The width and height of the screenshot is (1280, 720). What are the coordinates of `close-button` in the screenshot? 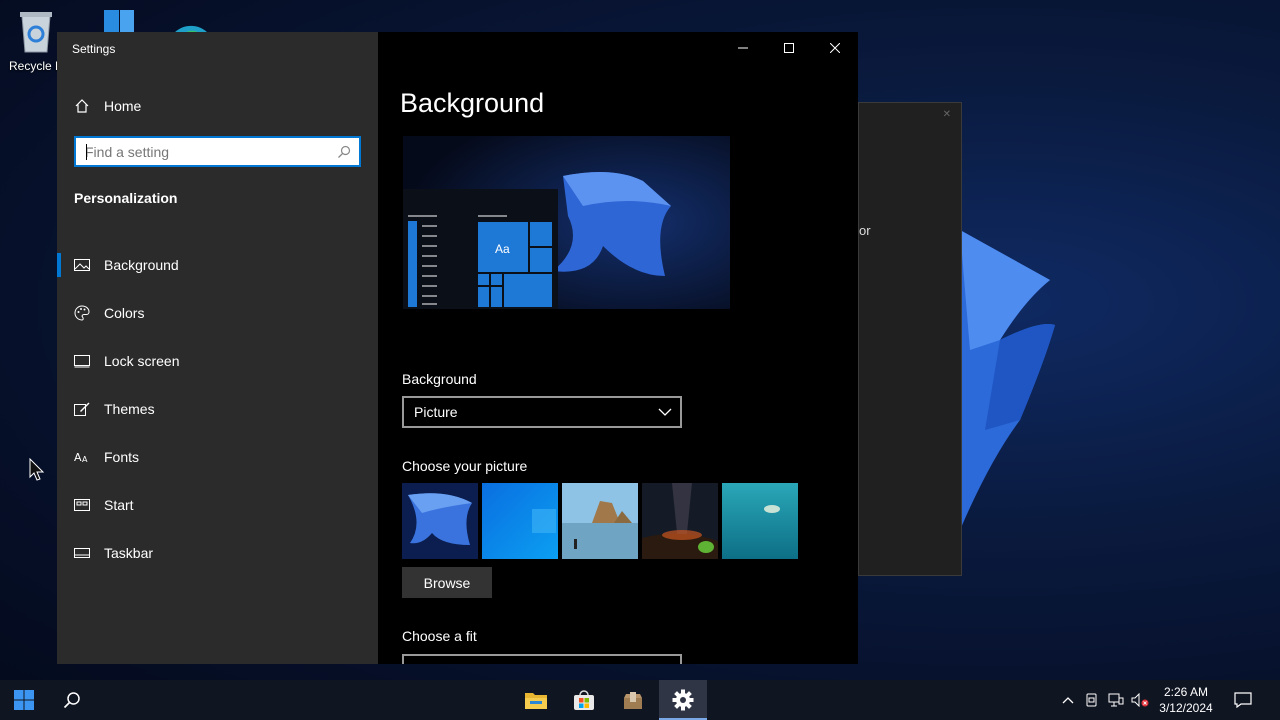 It's located at (835, 48).